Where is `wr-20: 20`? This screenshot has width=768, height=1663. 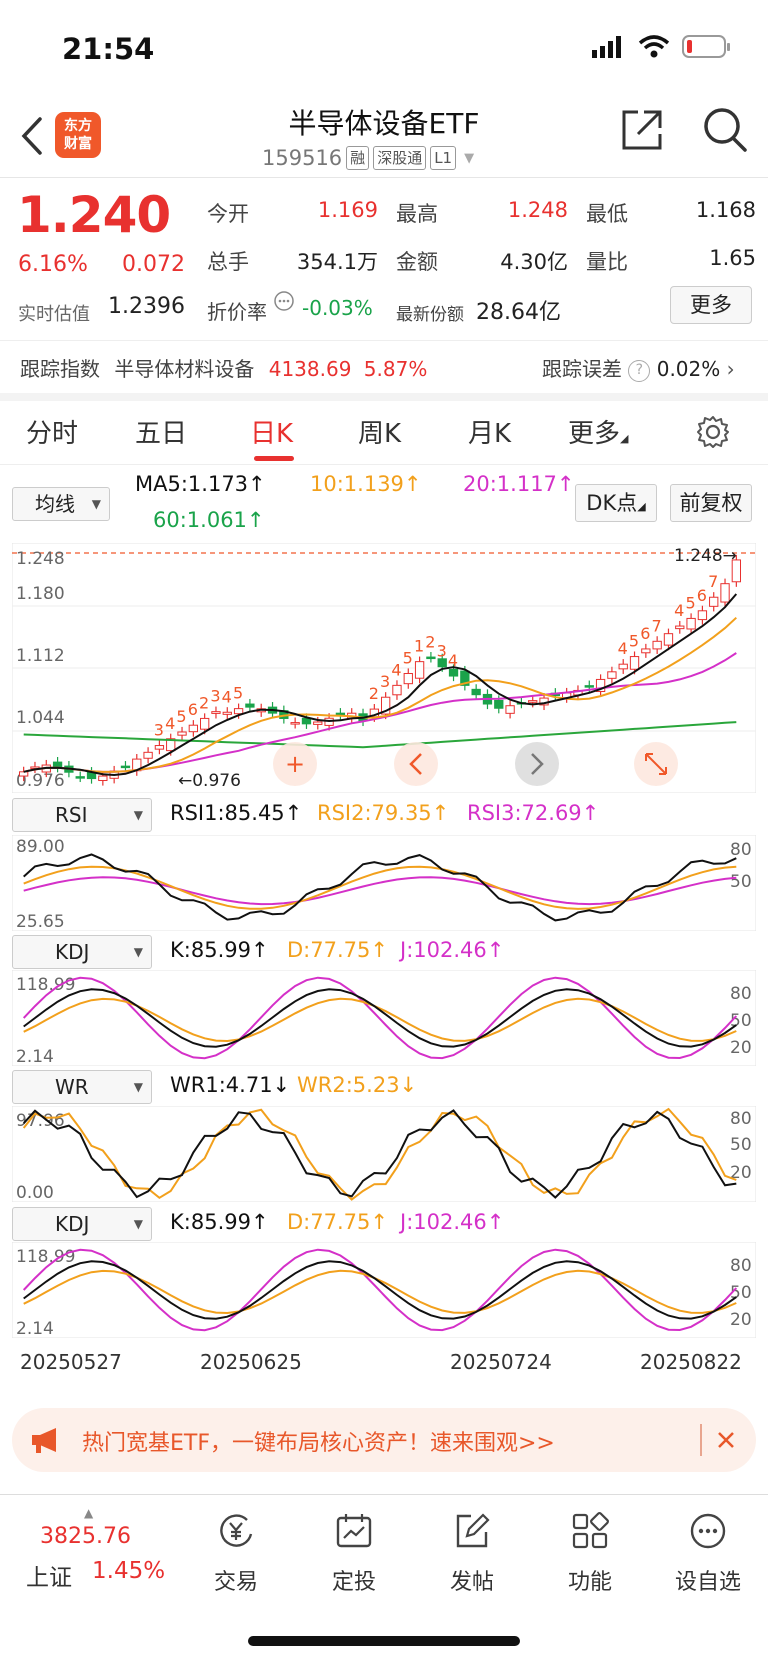 wr-20: 20 is located at coordinates (741, 1173).